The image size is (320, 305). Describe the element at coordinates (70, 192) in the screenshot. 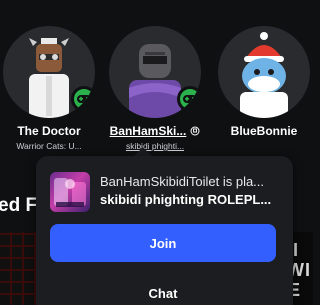

I see `game-icon` at that location.